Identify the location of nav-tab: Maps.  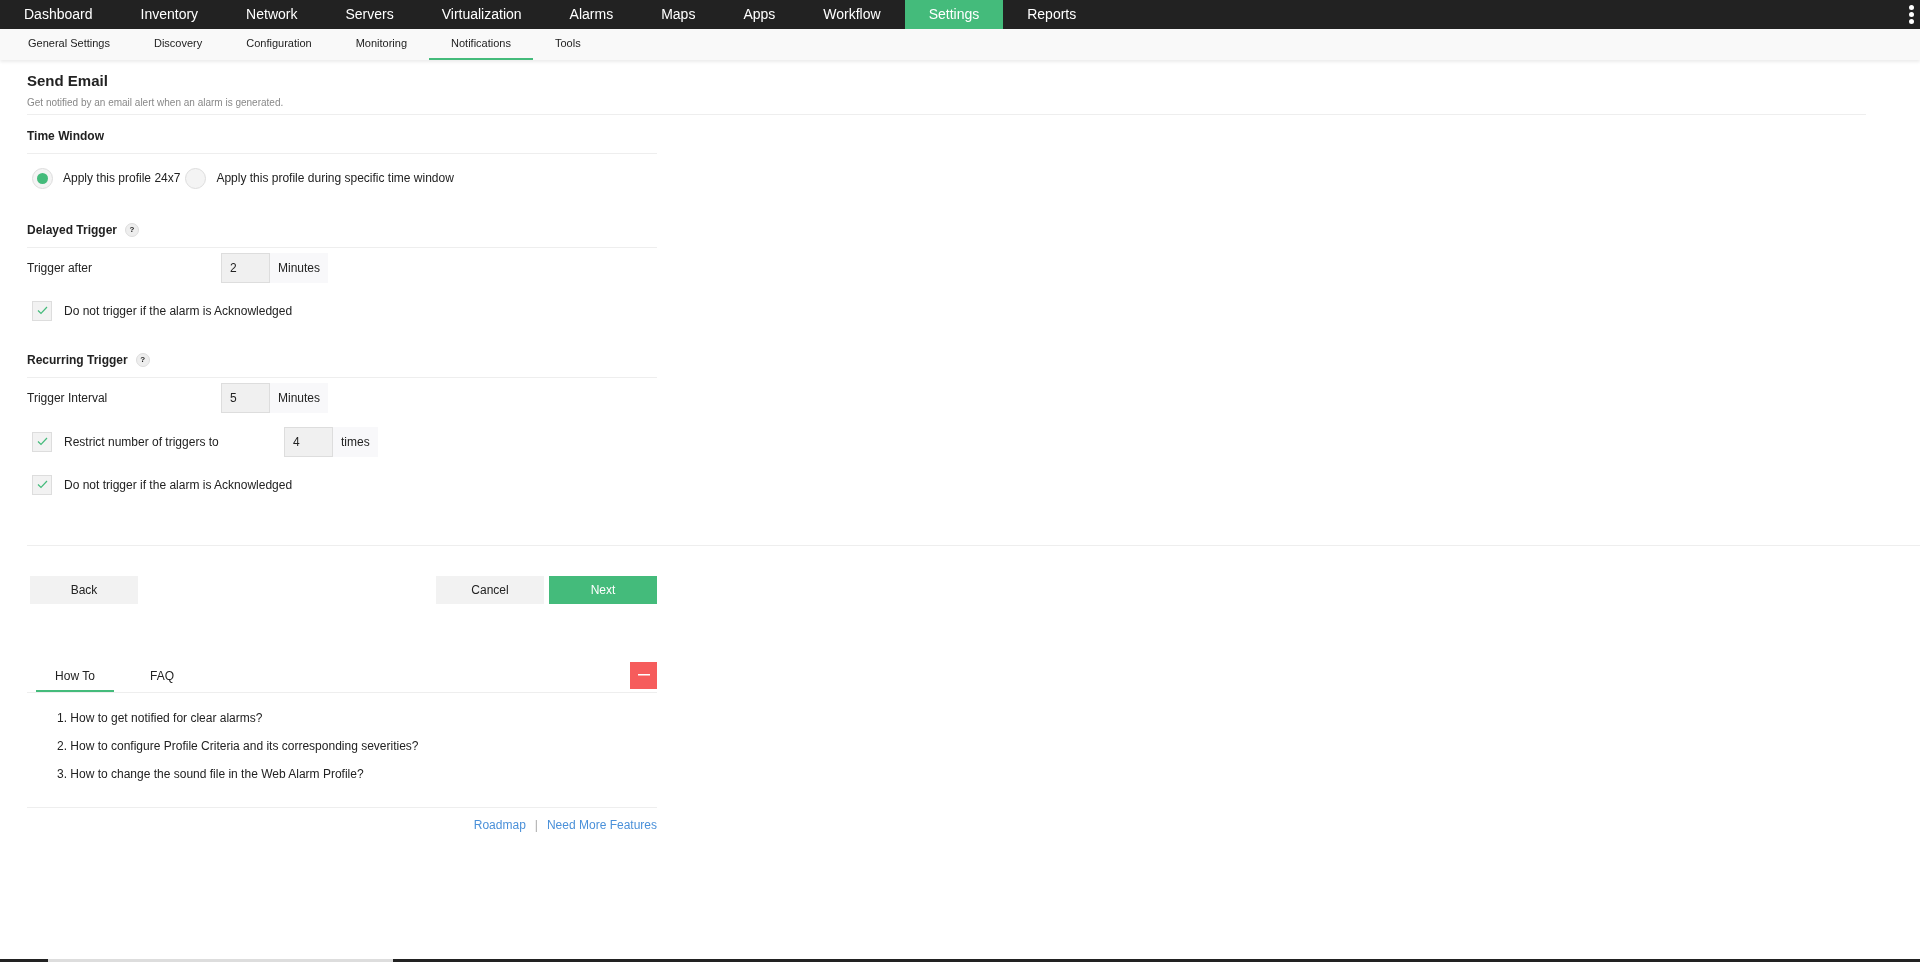
(678, 14).